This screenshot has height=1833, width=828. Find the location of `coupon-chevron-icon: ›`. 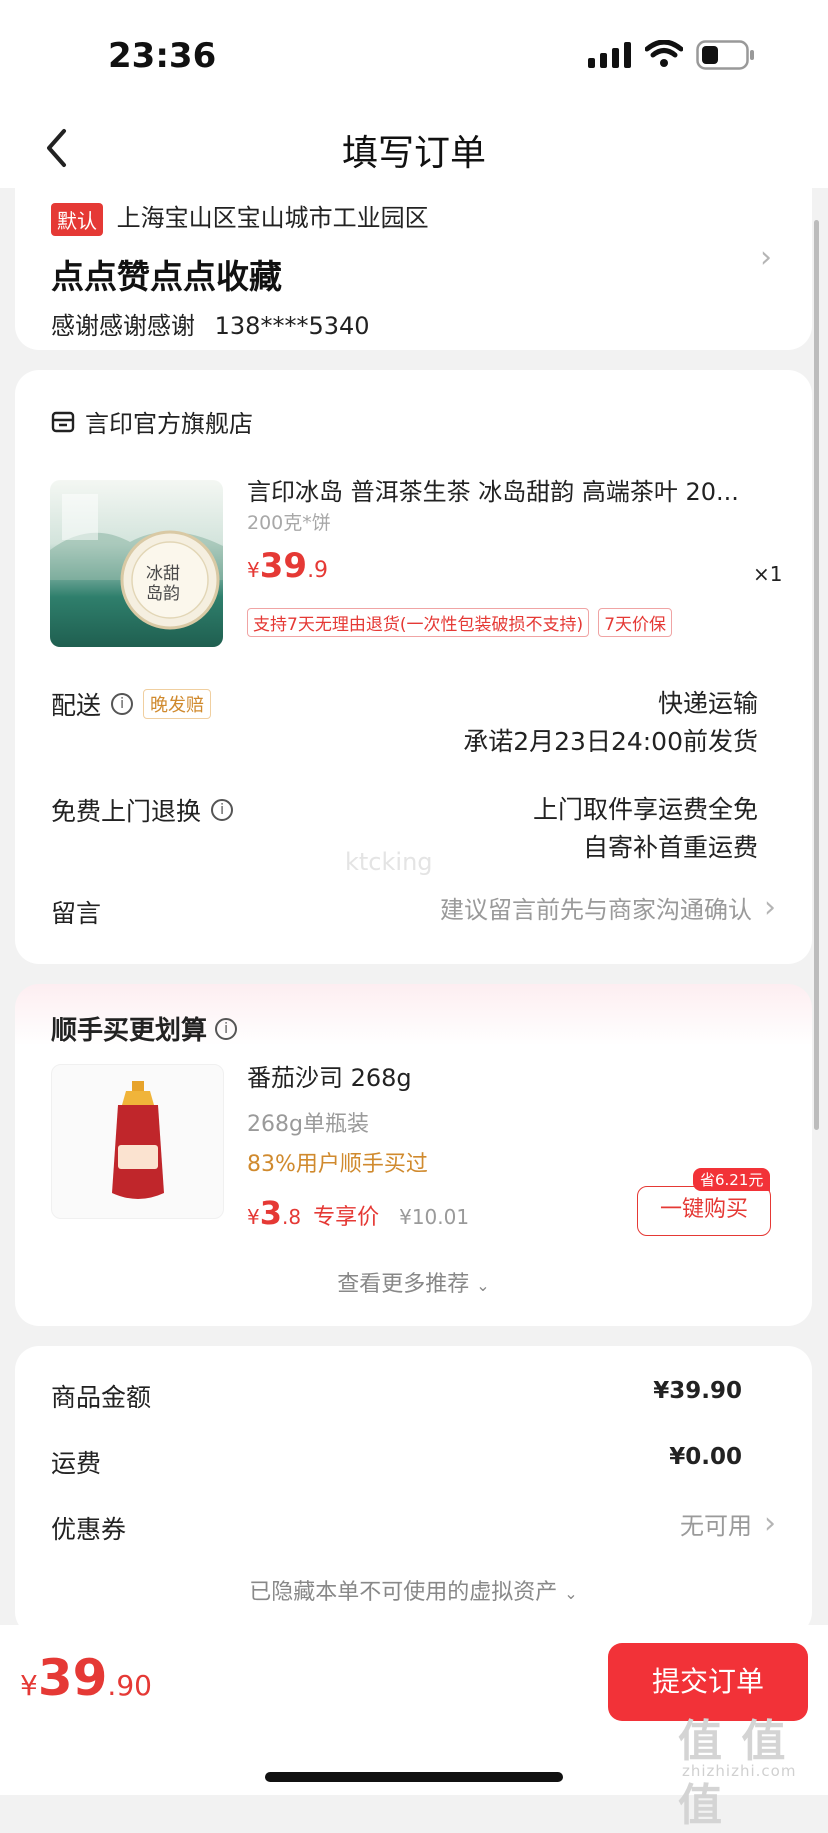

coupon-chevron-icon: › is located at coordinates (770, 1523).